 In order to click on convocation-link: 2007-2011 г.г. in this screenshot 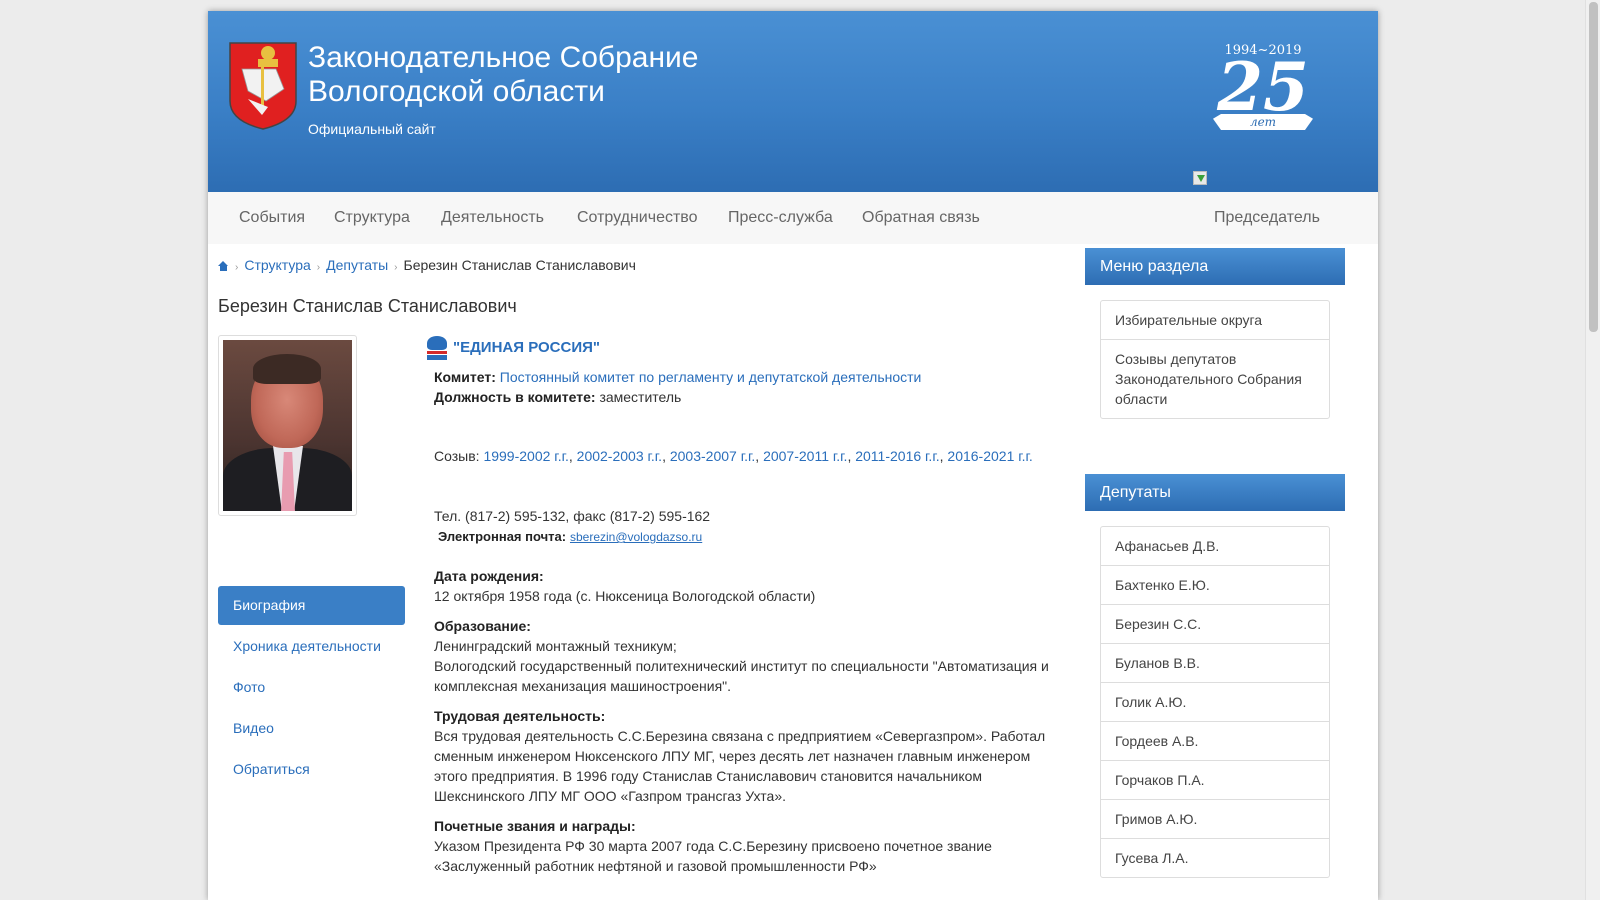, I will do `click(805, 456)`.